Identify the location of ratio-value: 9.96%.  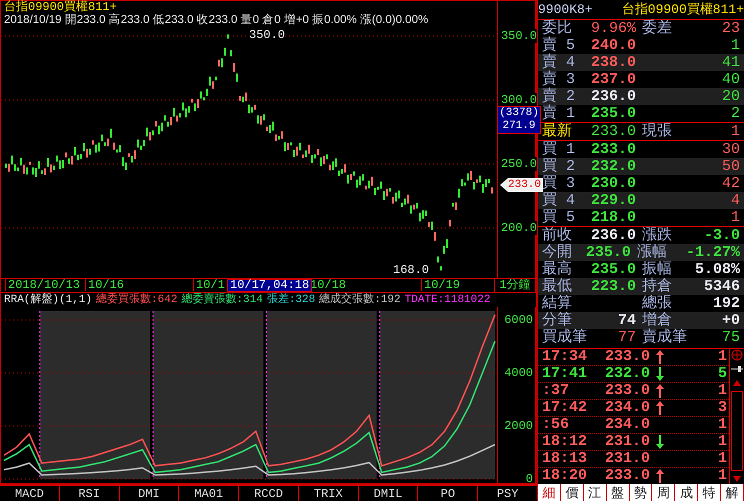
(613, 28).